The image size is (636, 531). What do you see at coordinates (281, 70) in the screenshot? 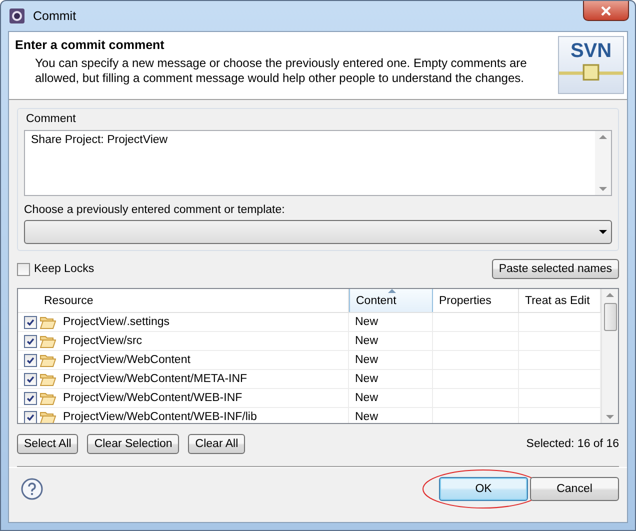
I see `header-description: You can specify a new message or choose the previously entered one. Empty comments are allowed, but filling a comment message would help other people to understand the changes.` at bounding box center [281, 70].